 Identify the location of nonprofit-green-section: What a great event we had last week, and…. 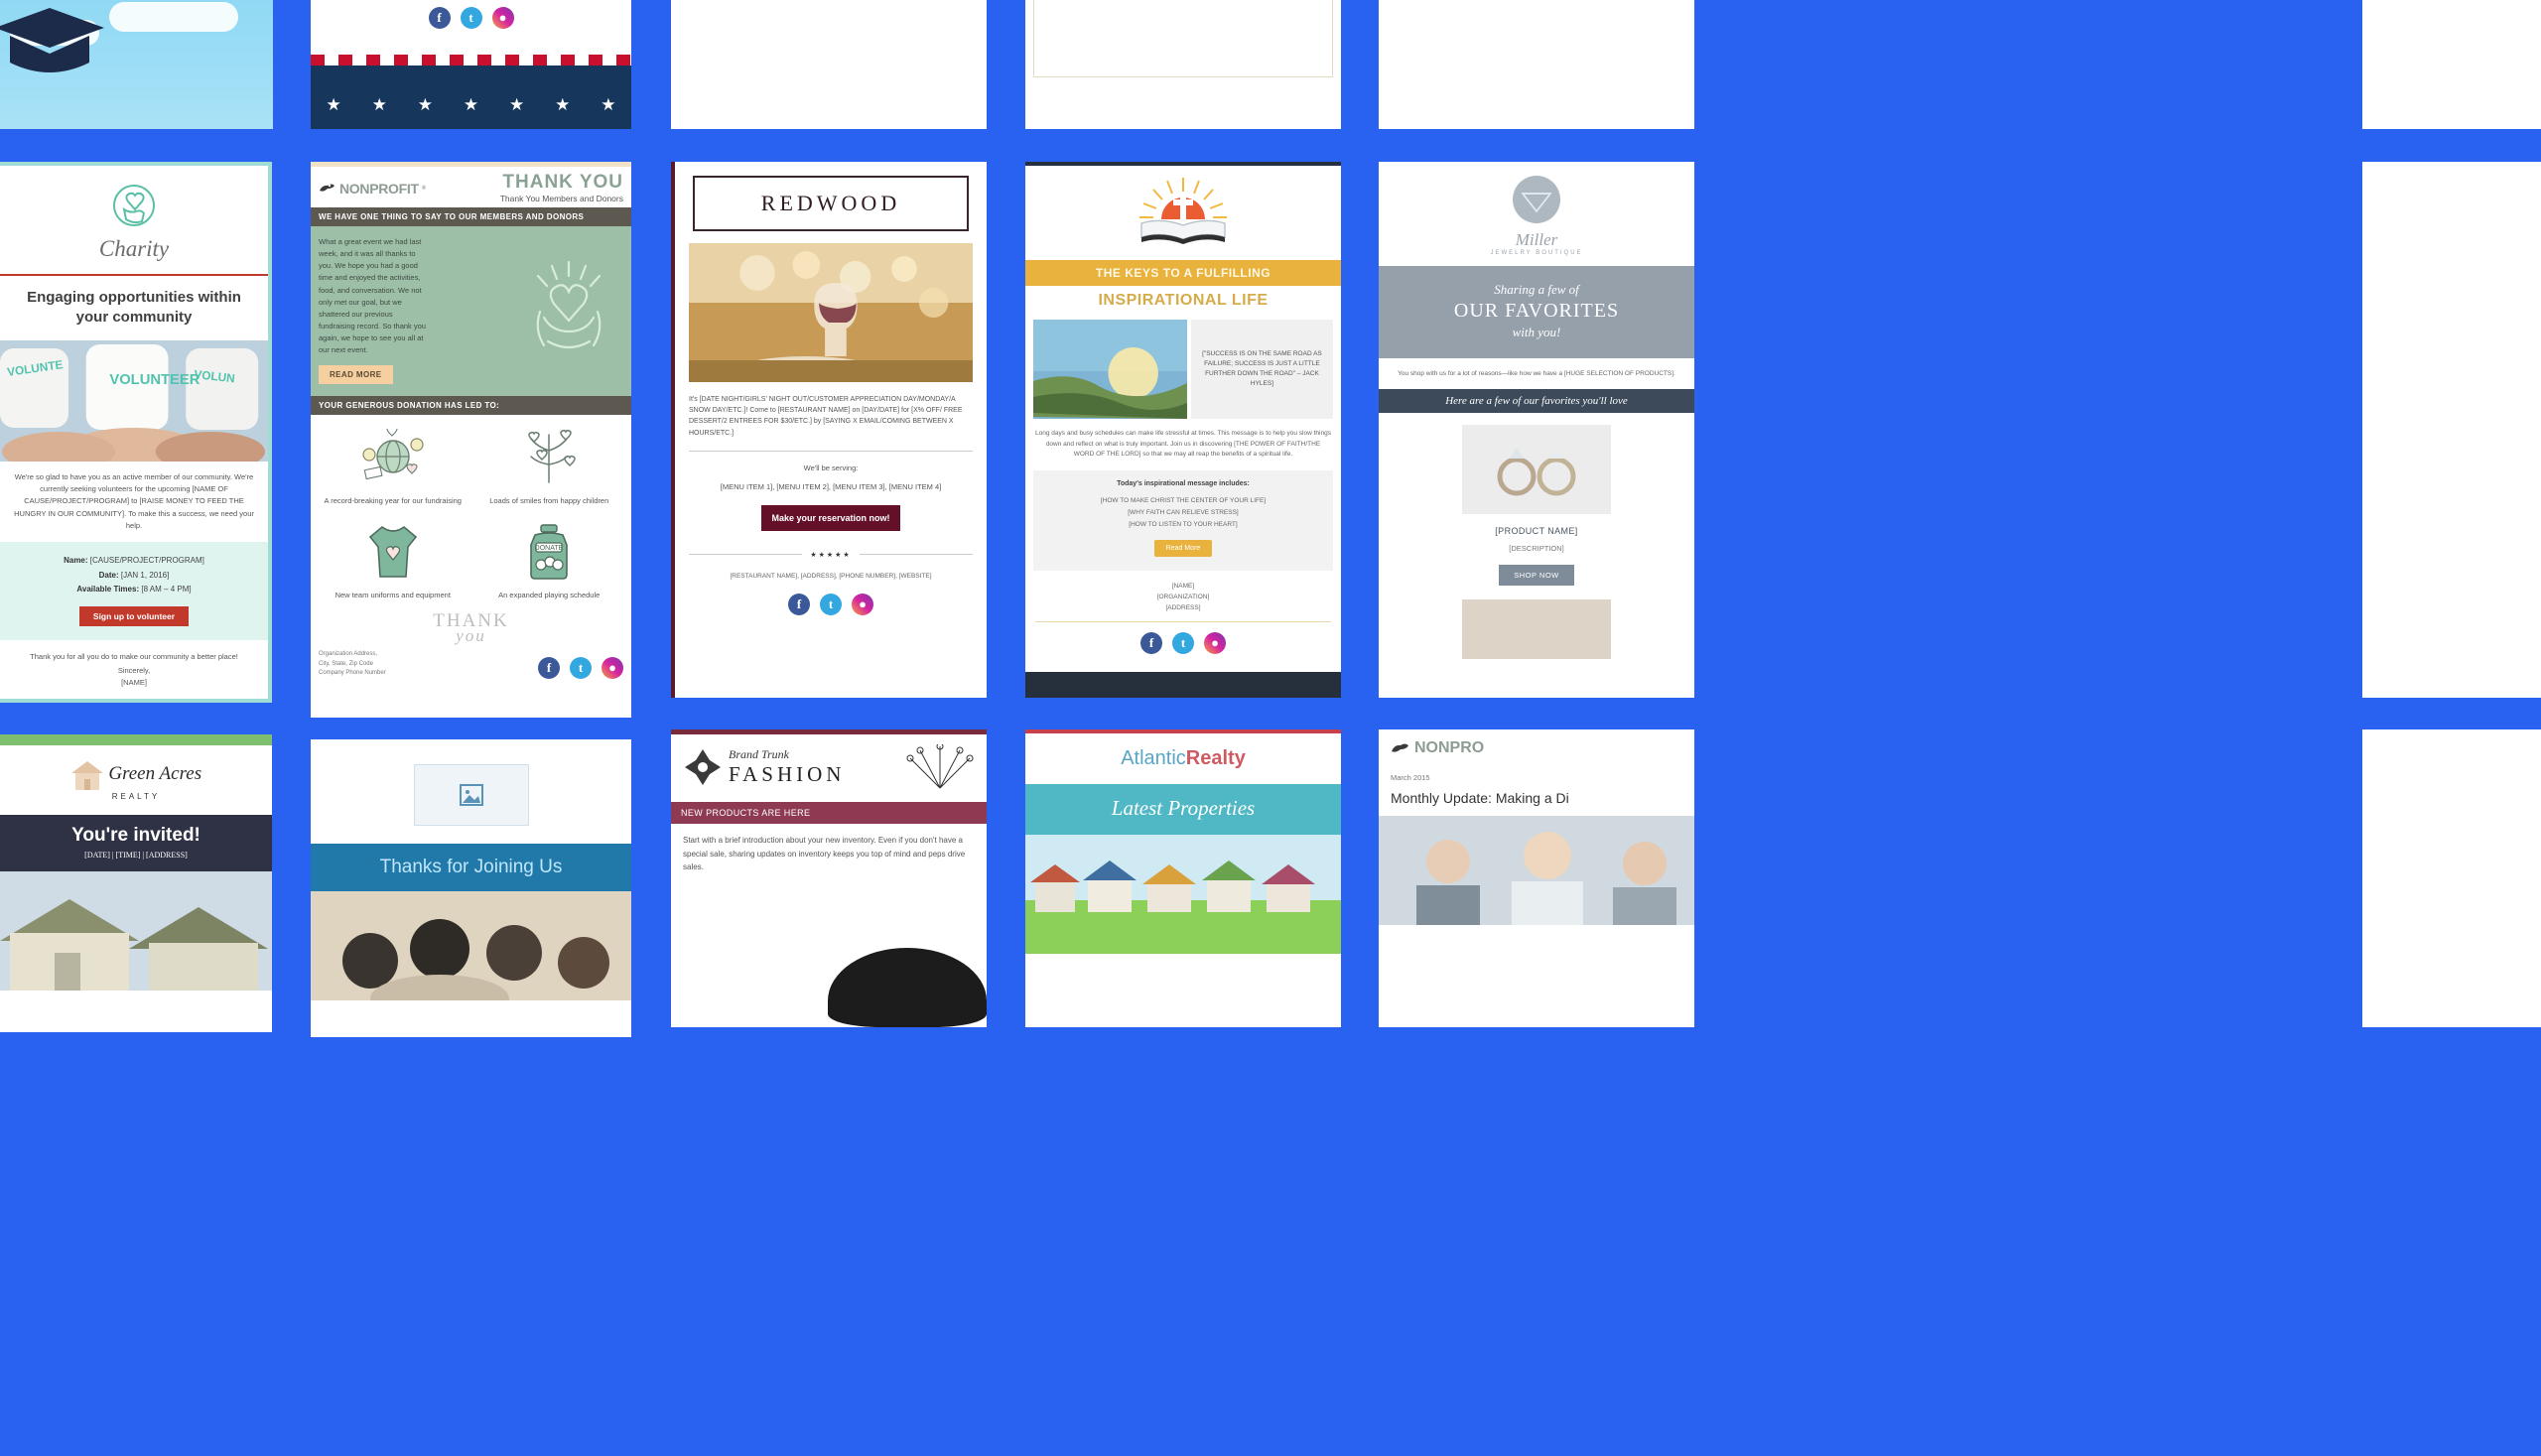
(471, 311).